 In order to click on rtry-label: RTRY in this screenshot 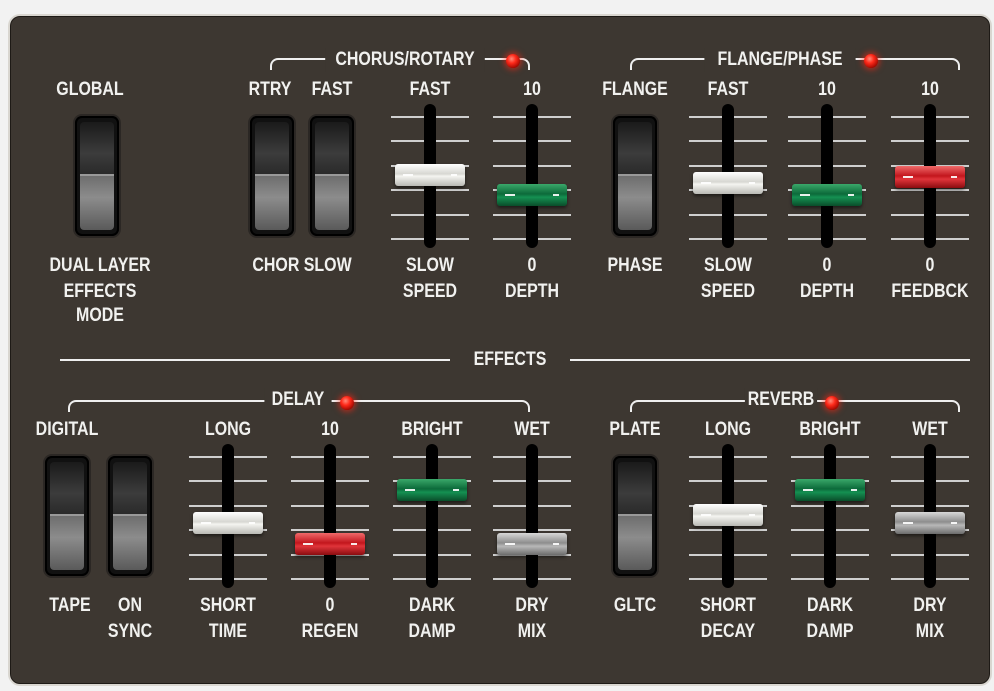, I will do `click(270, 89)`.